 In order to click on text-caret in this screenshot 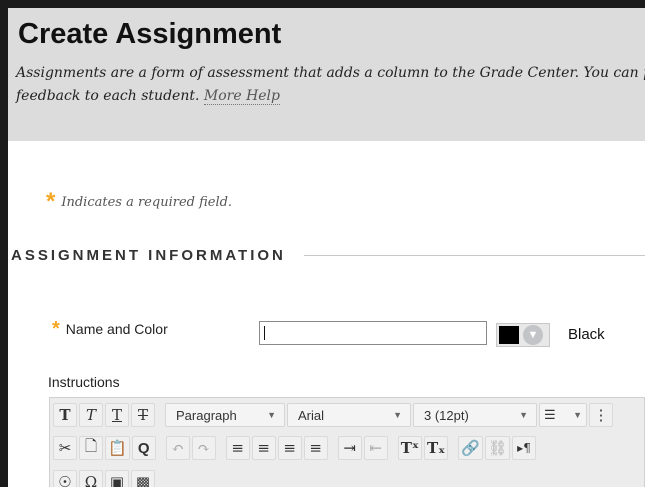, I will do `click(264, 333)`.